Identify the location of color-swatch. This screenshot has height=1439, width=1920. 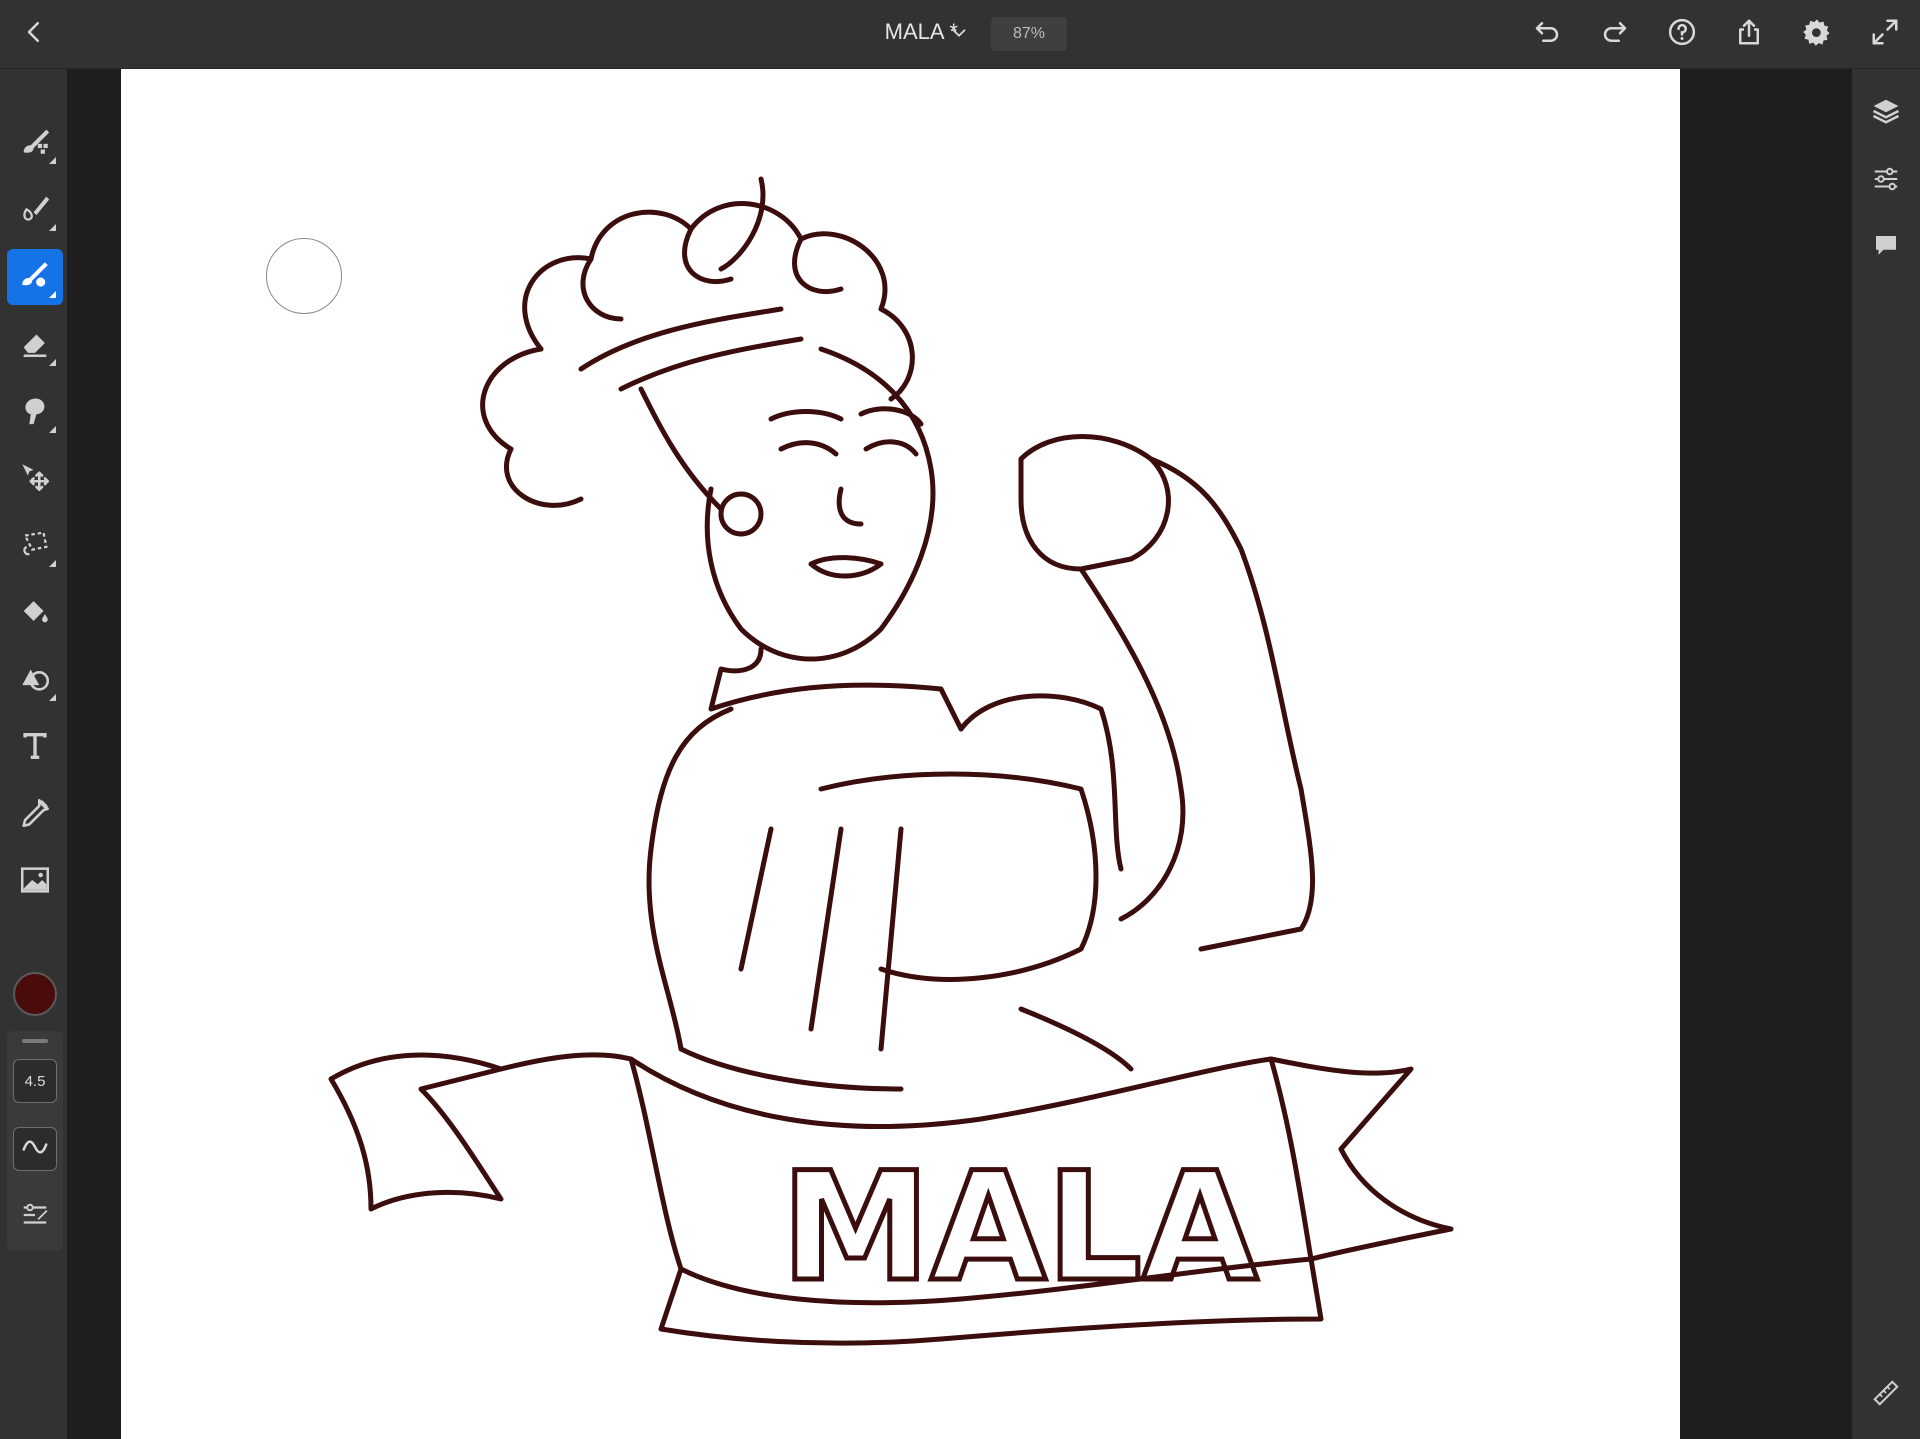
(35, 994).